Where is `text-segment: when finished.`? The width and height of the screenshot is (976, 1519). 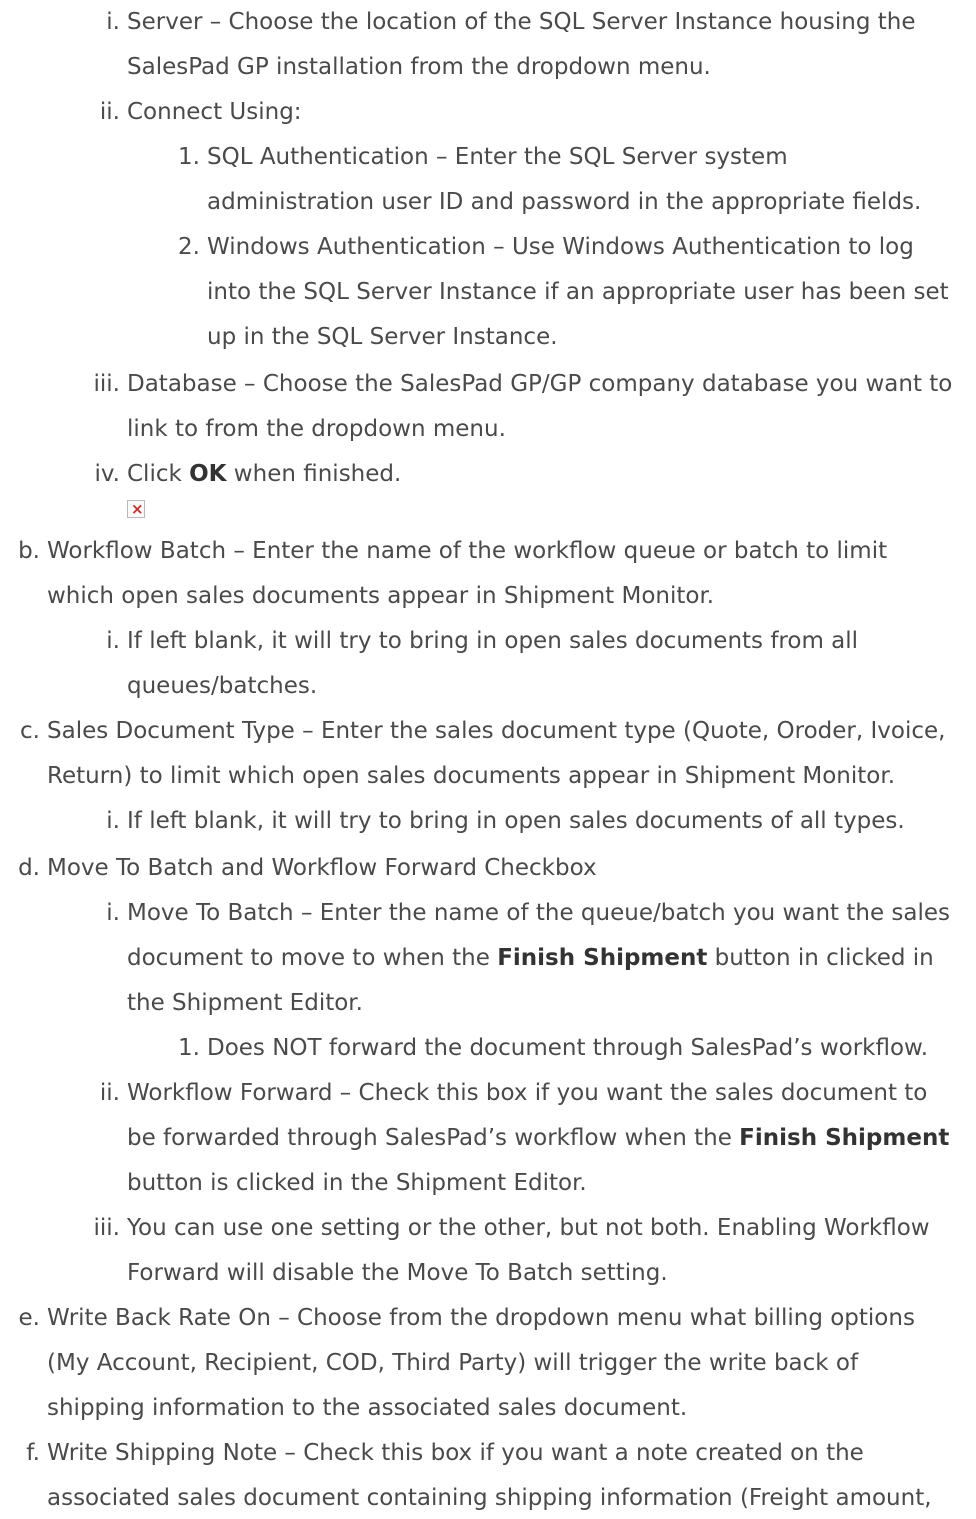
text-segment: when finished. is located at coordinates (314, 474).